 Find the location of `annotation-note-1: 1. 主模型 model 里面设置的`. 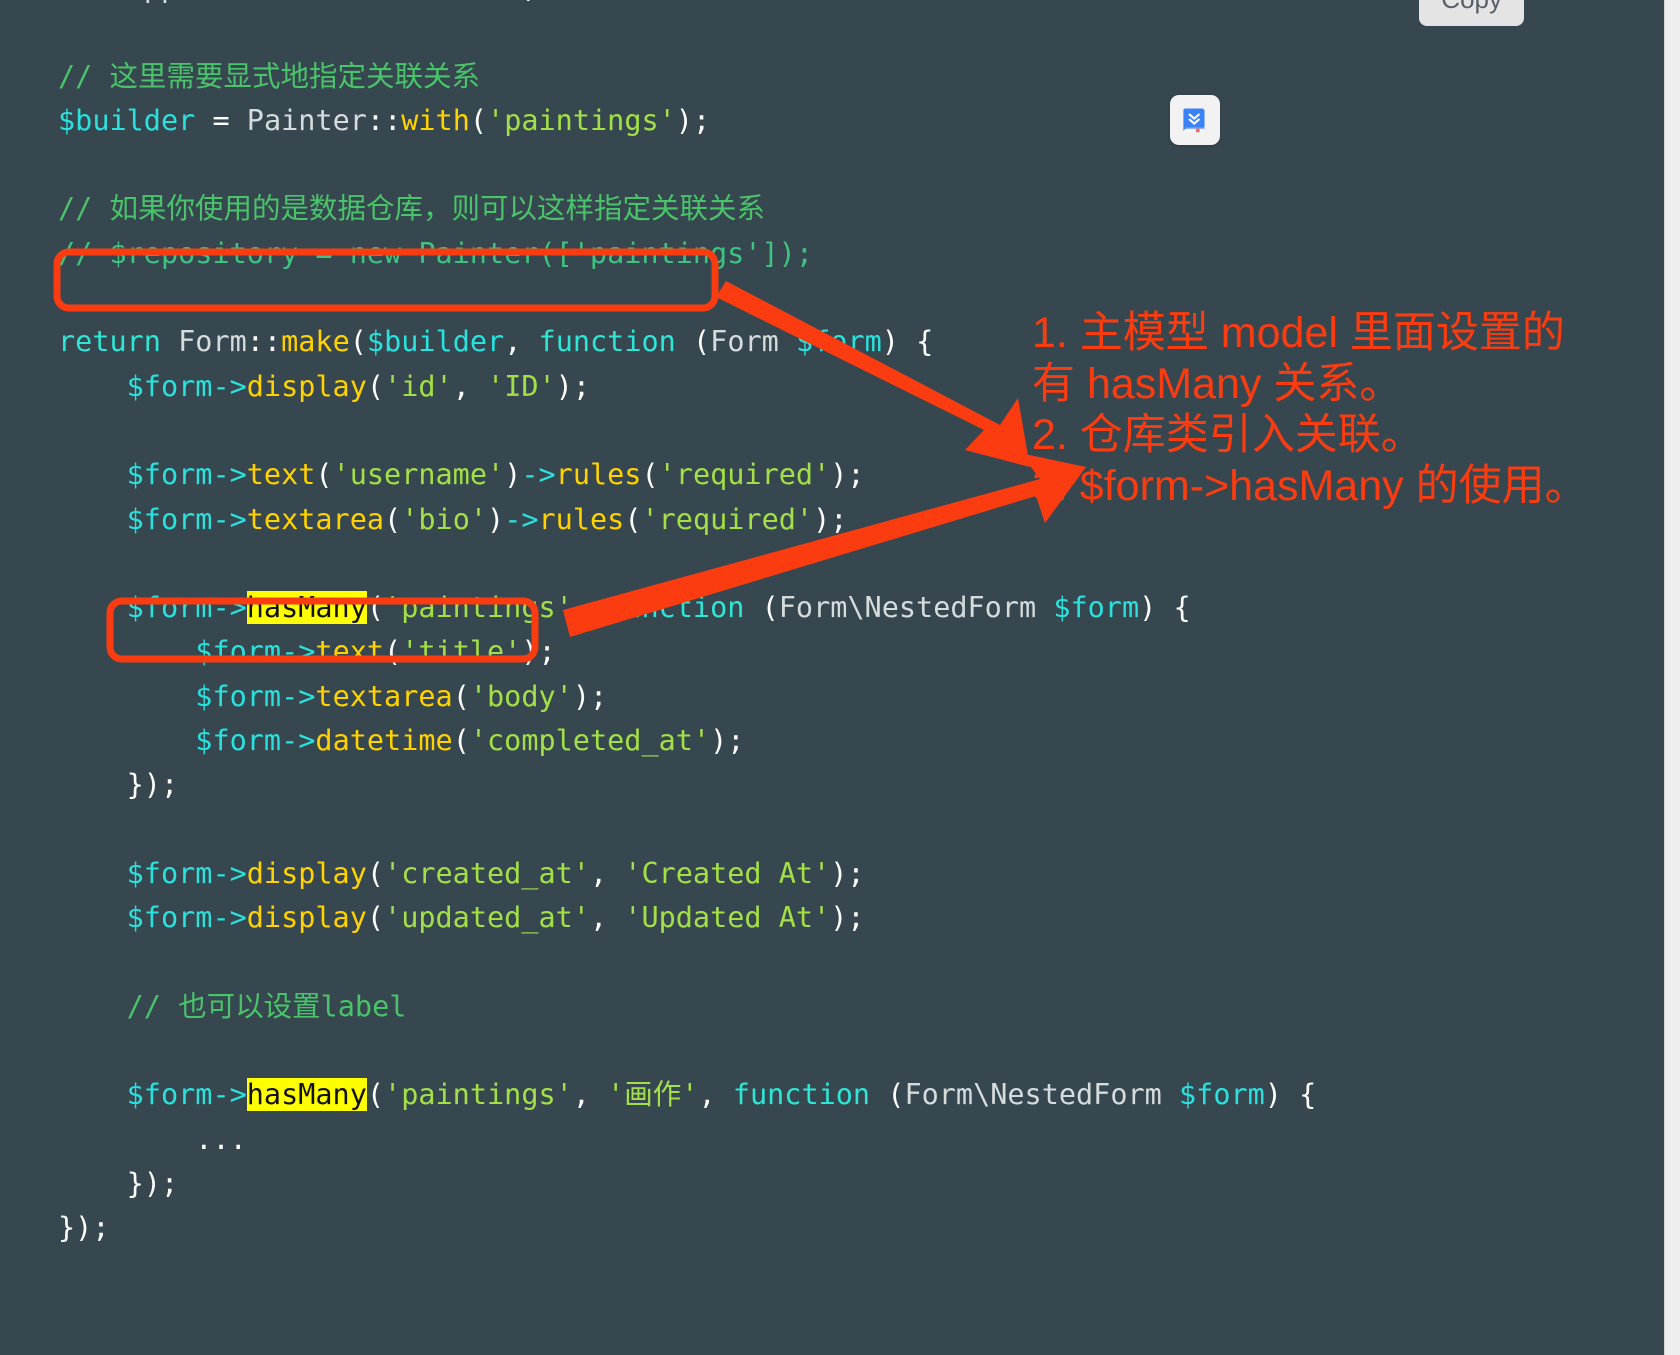

annotation-note-1: 1. 主模型 model 里面设置的 is located at coordinates (1298, 333).